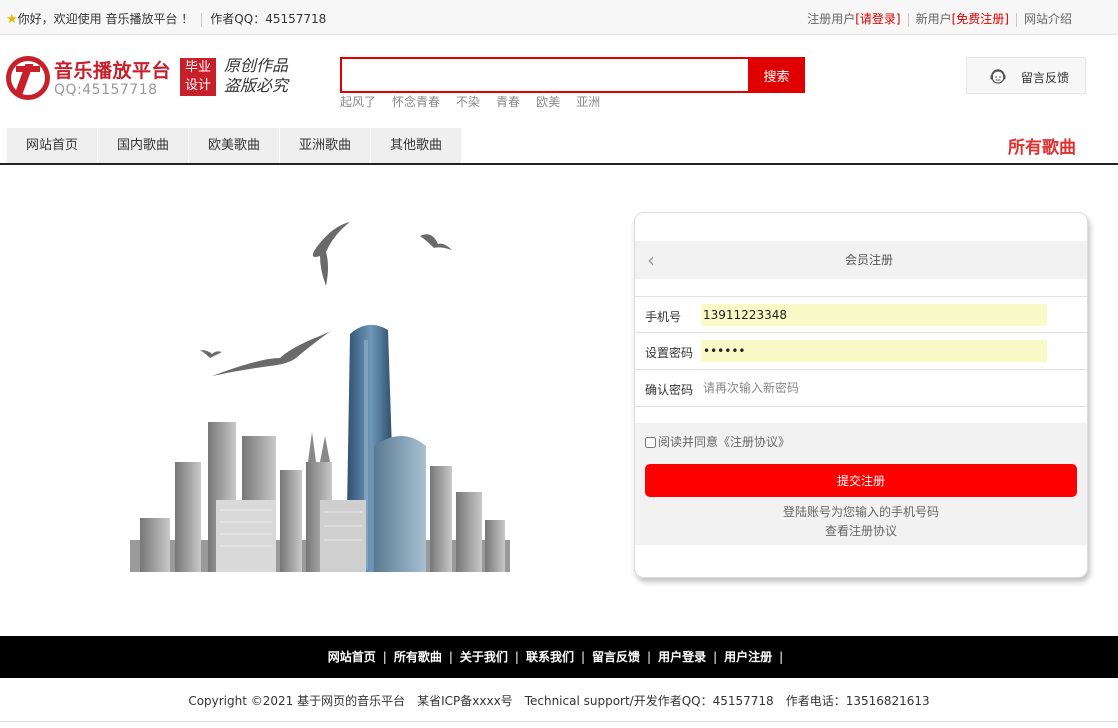 The image size is (1118, 728). I want to click on nav-item-western: 欧美歌曲, so click(234, 145).